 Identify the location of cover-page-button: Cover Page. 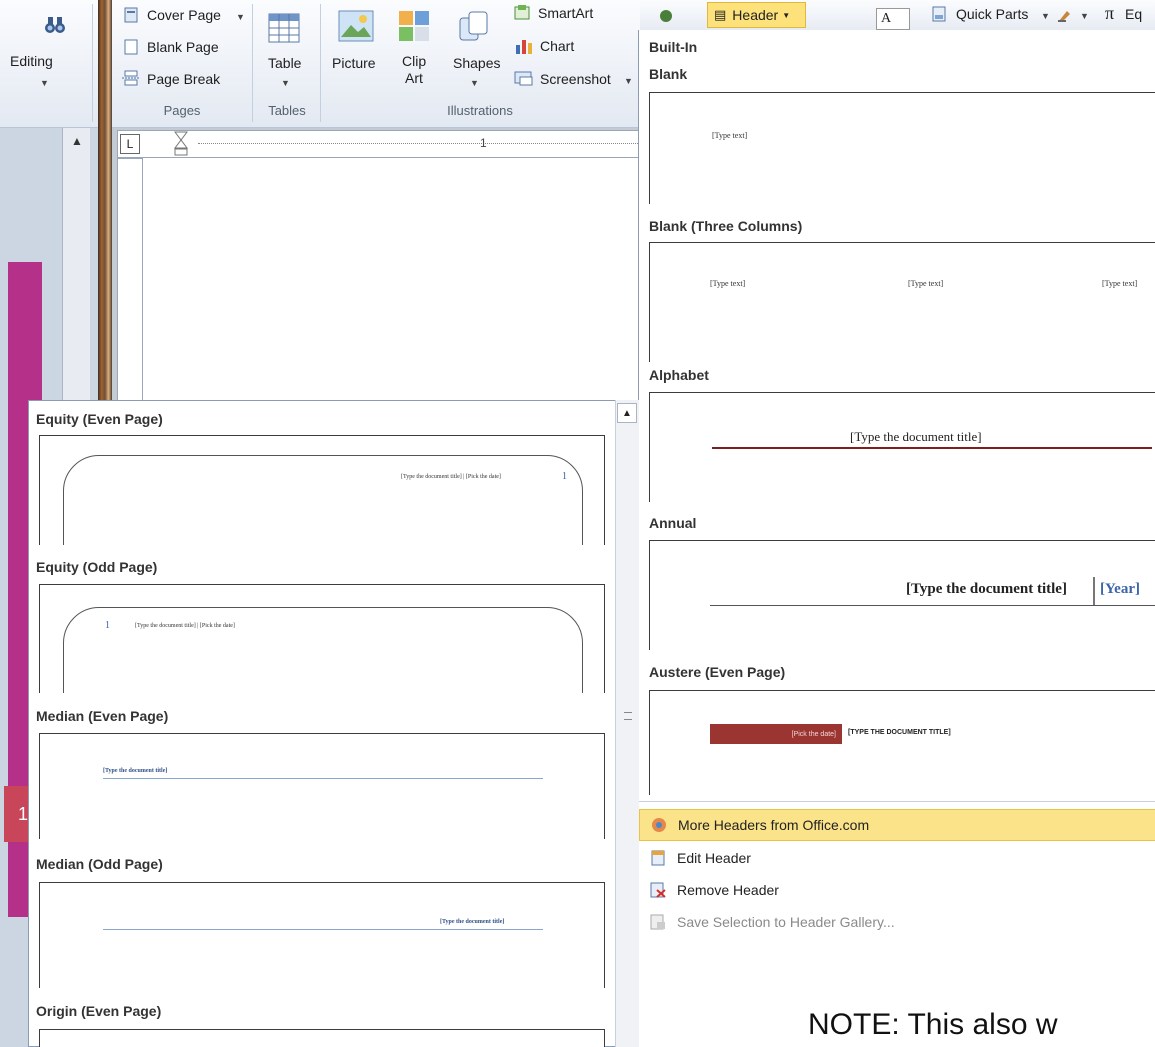
(184, 15).